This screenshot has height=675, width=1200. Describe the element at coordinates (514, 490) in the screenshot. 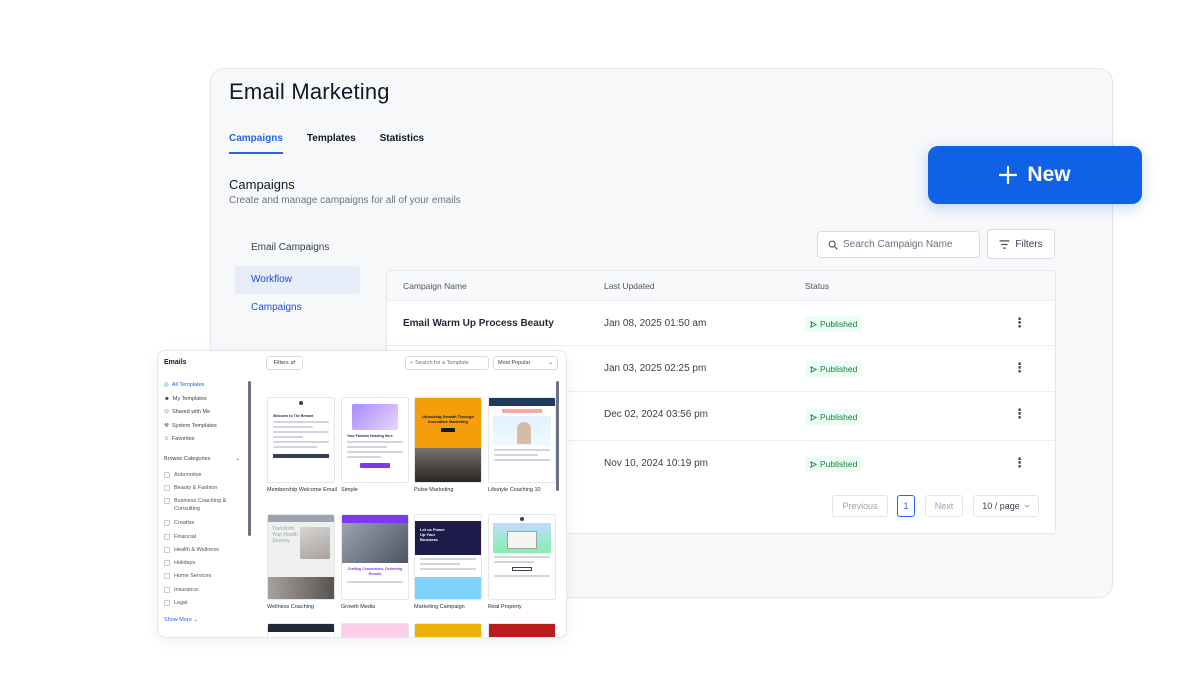

I see `template-name: Lifestyle Coaching 10` at that location.